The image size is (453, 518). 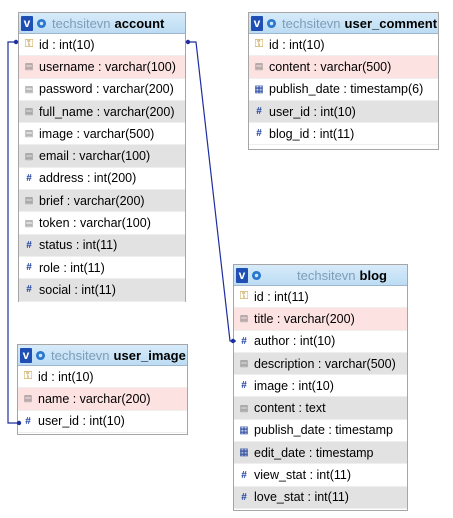 I want to click on relation-line-account-blog, so click(x=211, y=191).